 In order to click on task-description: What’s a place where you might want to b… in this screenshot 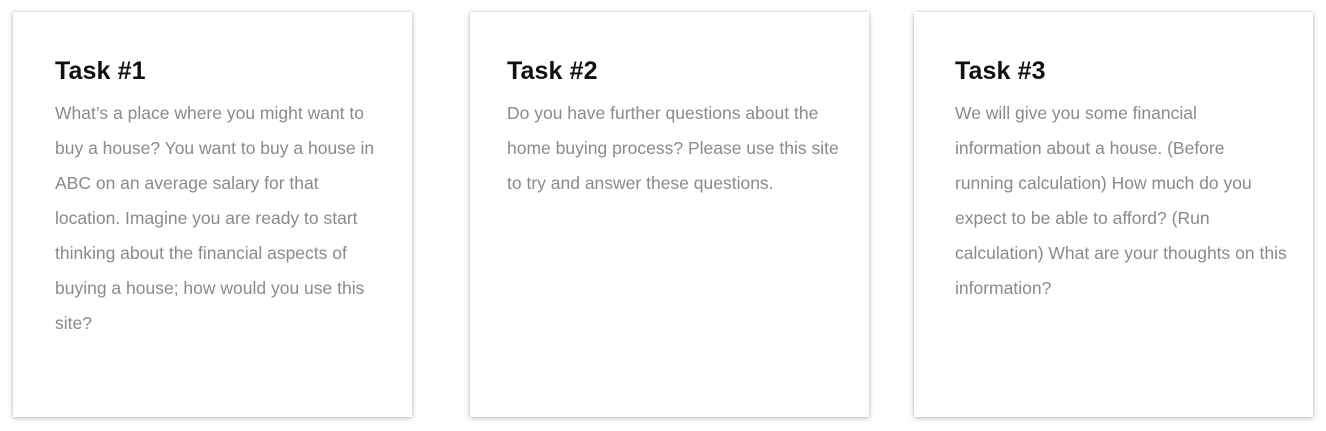, I will do `click(215, 218)`.